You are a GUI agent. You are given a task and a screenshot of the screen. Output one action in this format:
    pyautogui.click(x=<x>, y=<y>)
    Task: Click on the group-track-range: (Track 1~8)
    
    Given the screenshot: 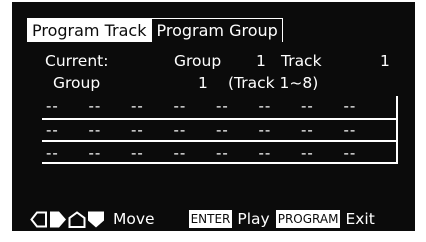 What is the action you would take?
    pyautogui.click(x=273, y=83)
    